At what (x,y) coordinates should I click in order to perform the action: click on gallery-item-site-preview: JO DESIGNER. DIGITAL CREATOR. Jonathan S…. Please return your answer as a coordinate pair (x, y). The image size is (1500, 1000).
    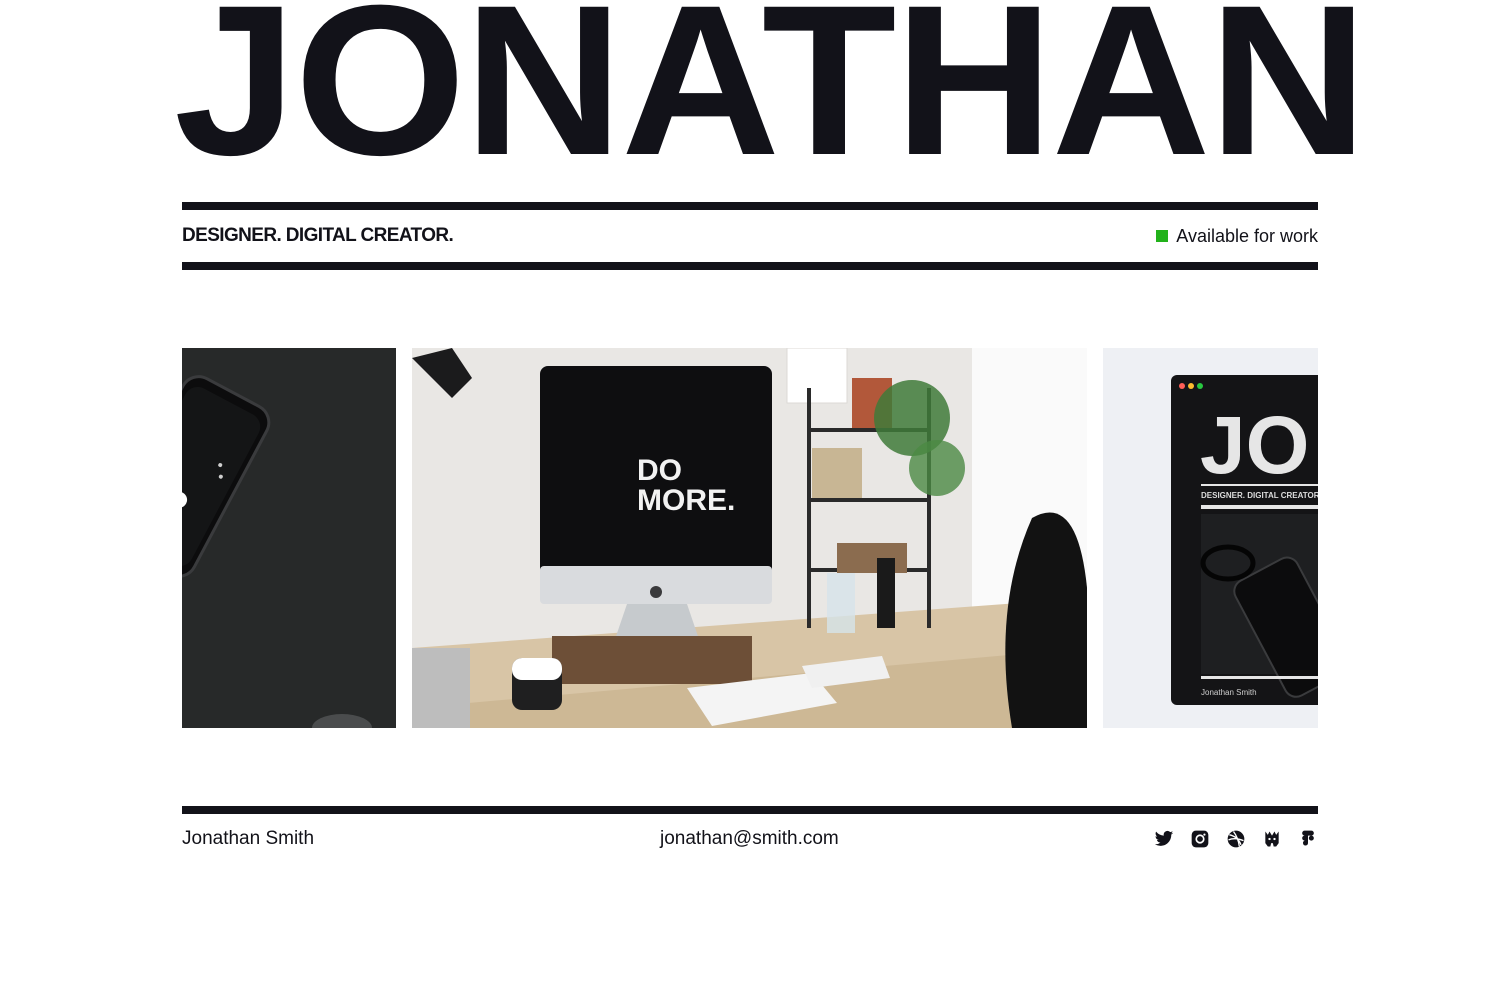
    Looking at the image, I should click on (1210, 538).